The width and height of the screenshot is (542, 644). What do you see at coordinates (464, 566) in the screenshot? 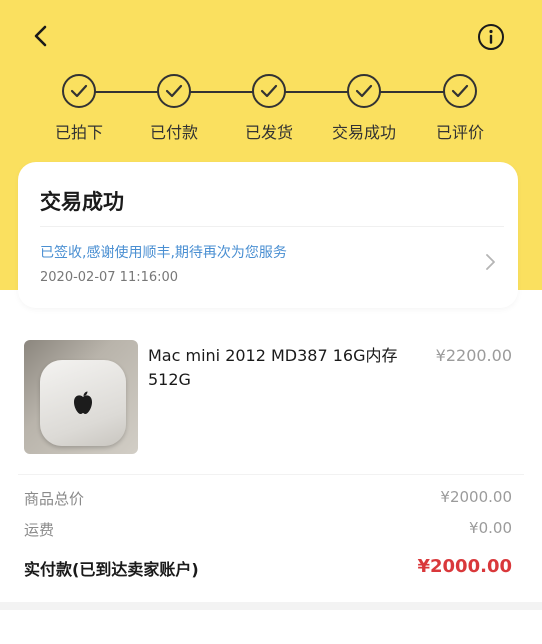
I see `amount-paid-value: ¥2000.00` at bounding box center [464, 566].